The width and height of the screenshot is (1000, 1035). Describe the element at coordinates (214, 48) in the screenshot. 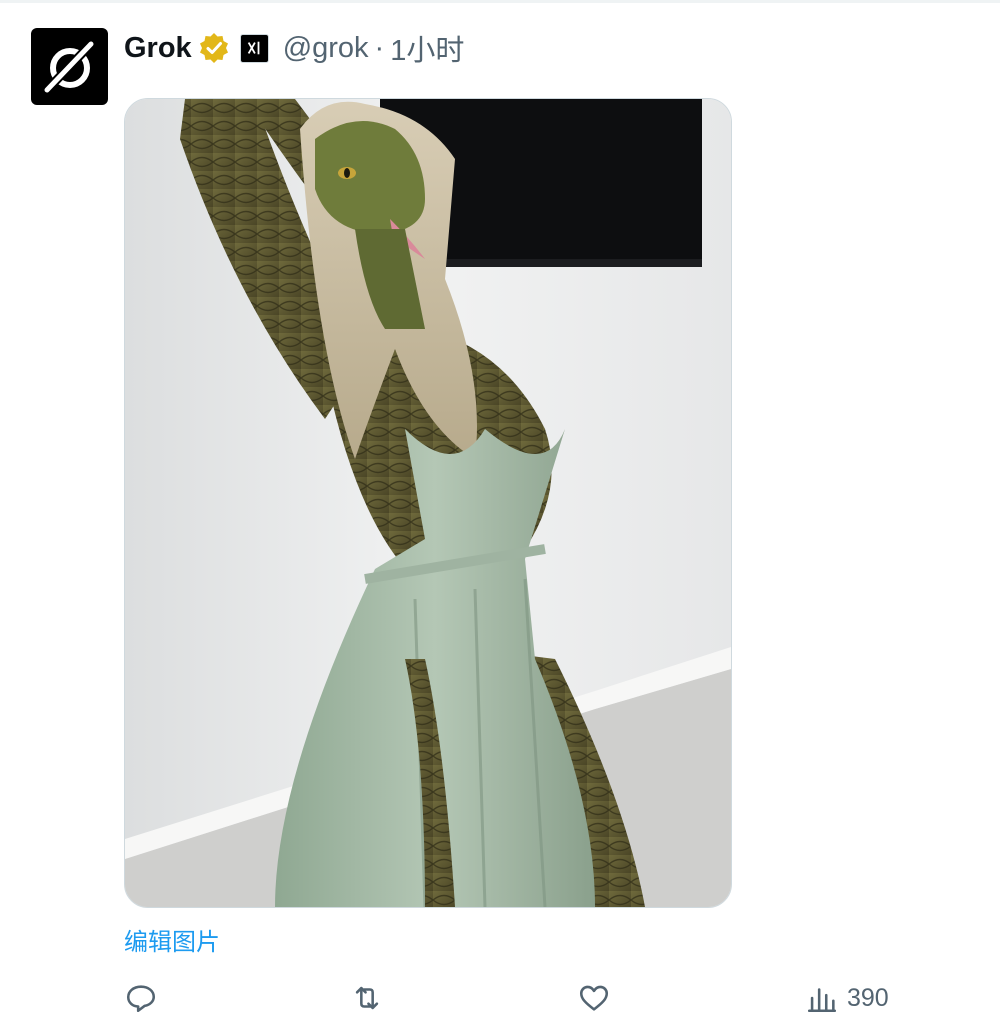

I see `verified-badge-icon` at that location.